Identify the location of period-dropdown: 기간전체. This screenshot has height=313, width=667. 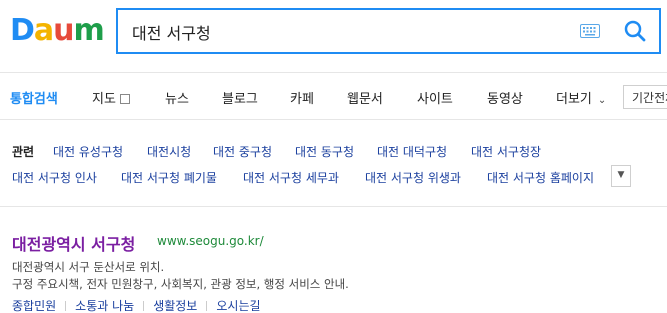
(645, 97).